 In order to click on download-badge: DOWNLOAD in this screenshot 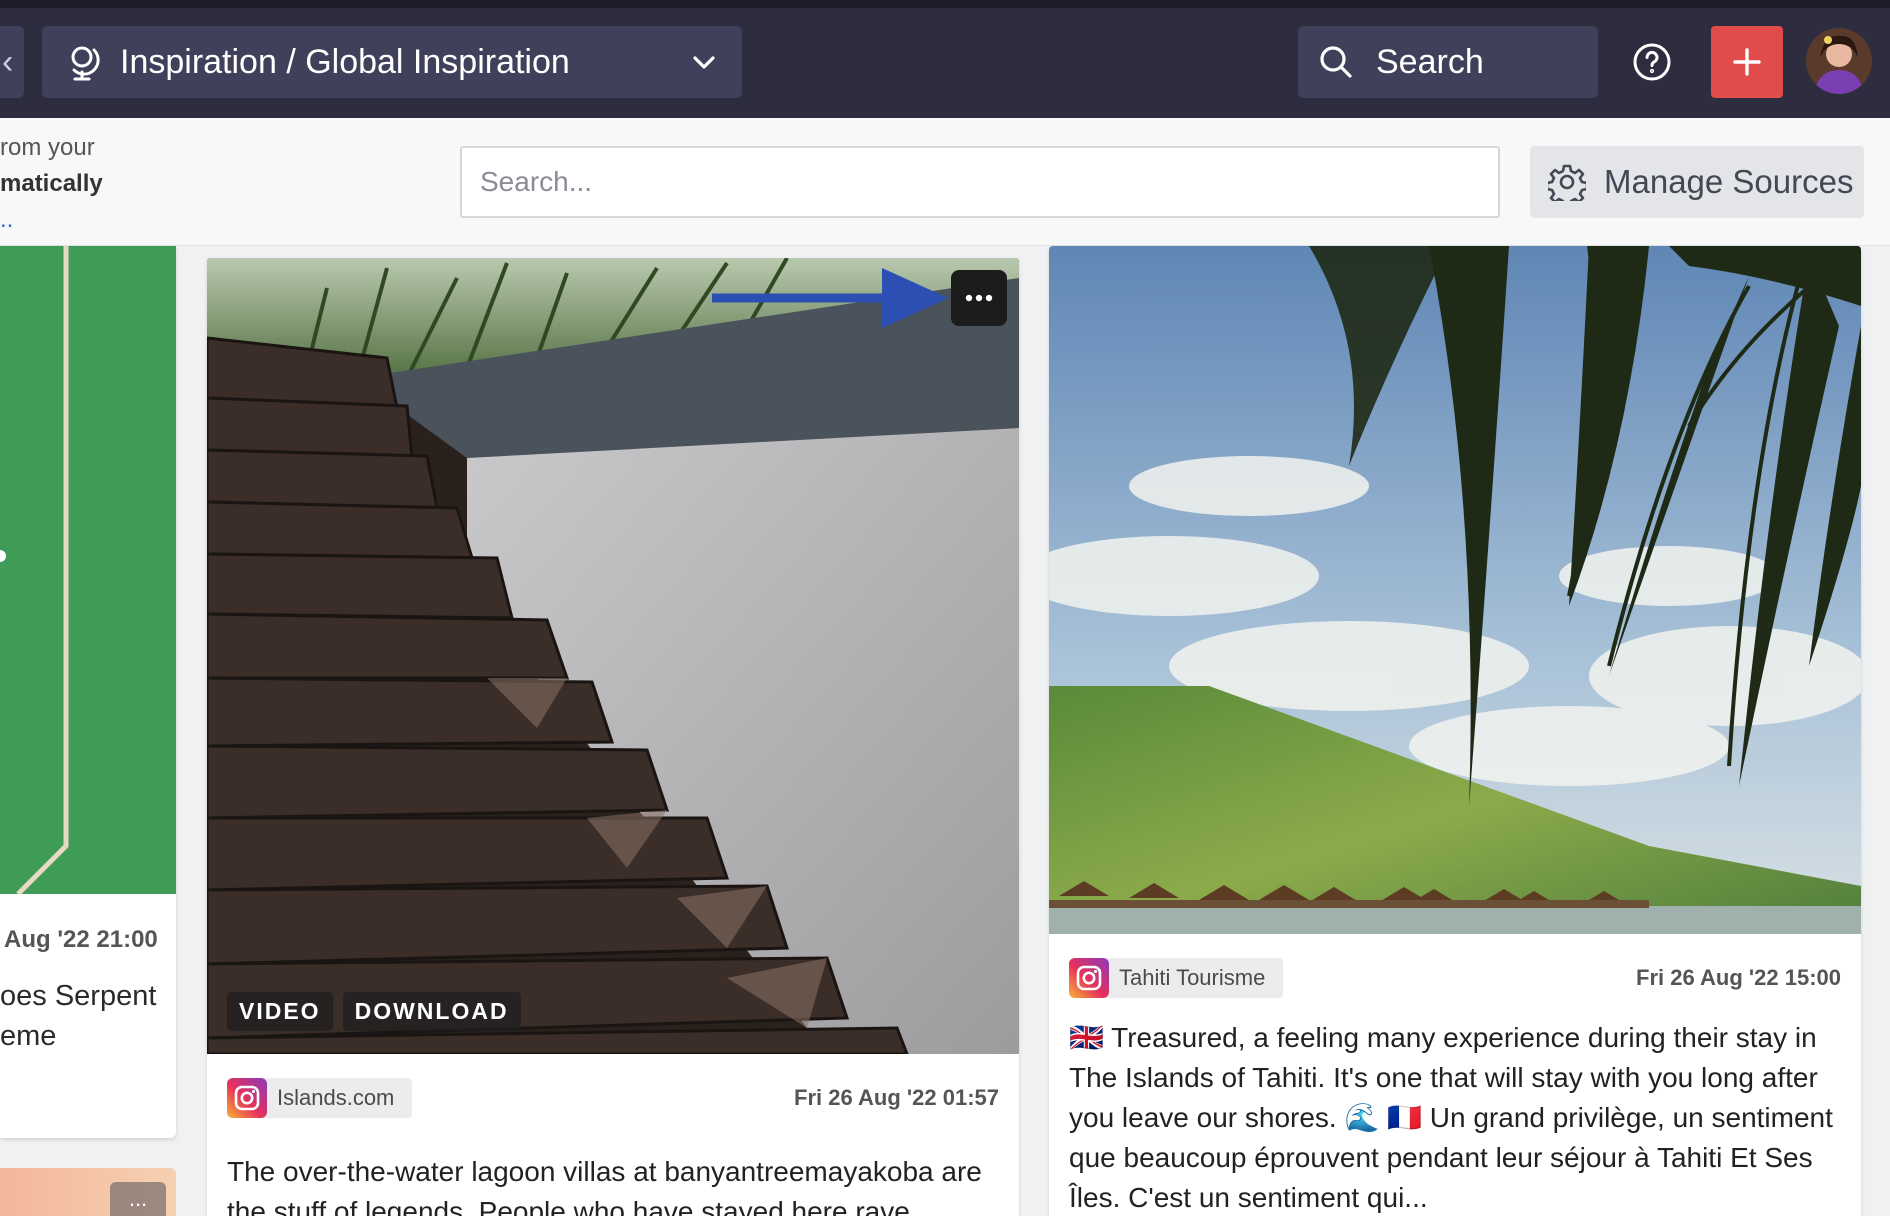, I will do `click(431, 1011)`.